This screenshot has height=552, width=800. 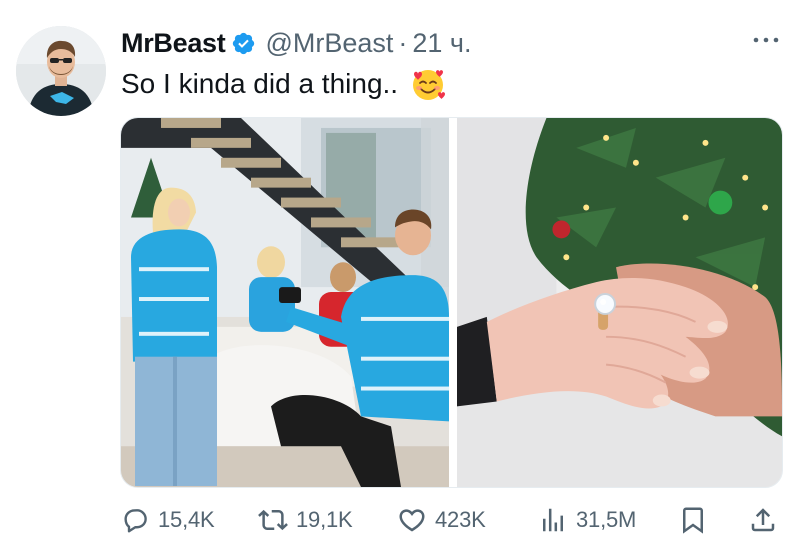 I want to click on share-icon, so click(x=763, y=520).